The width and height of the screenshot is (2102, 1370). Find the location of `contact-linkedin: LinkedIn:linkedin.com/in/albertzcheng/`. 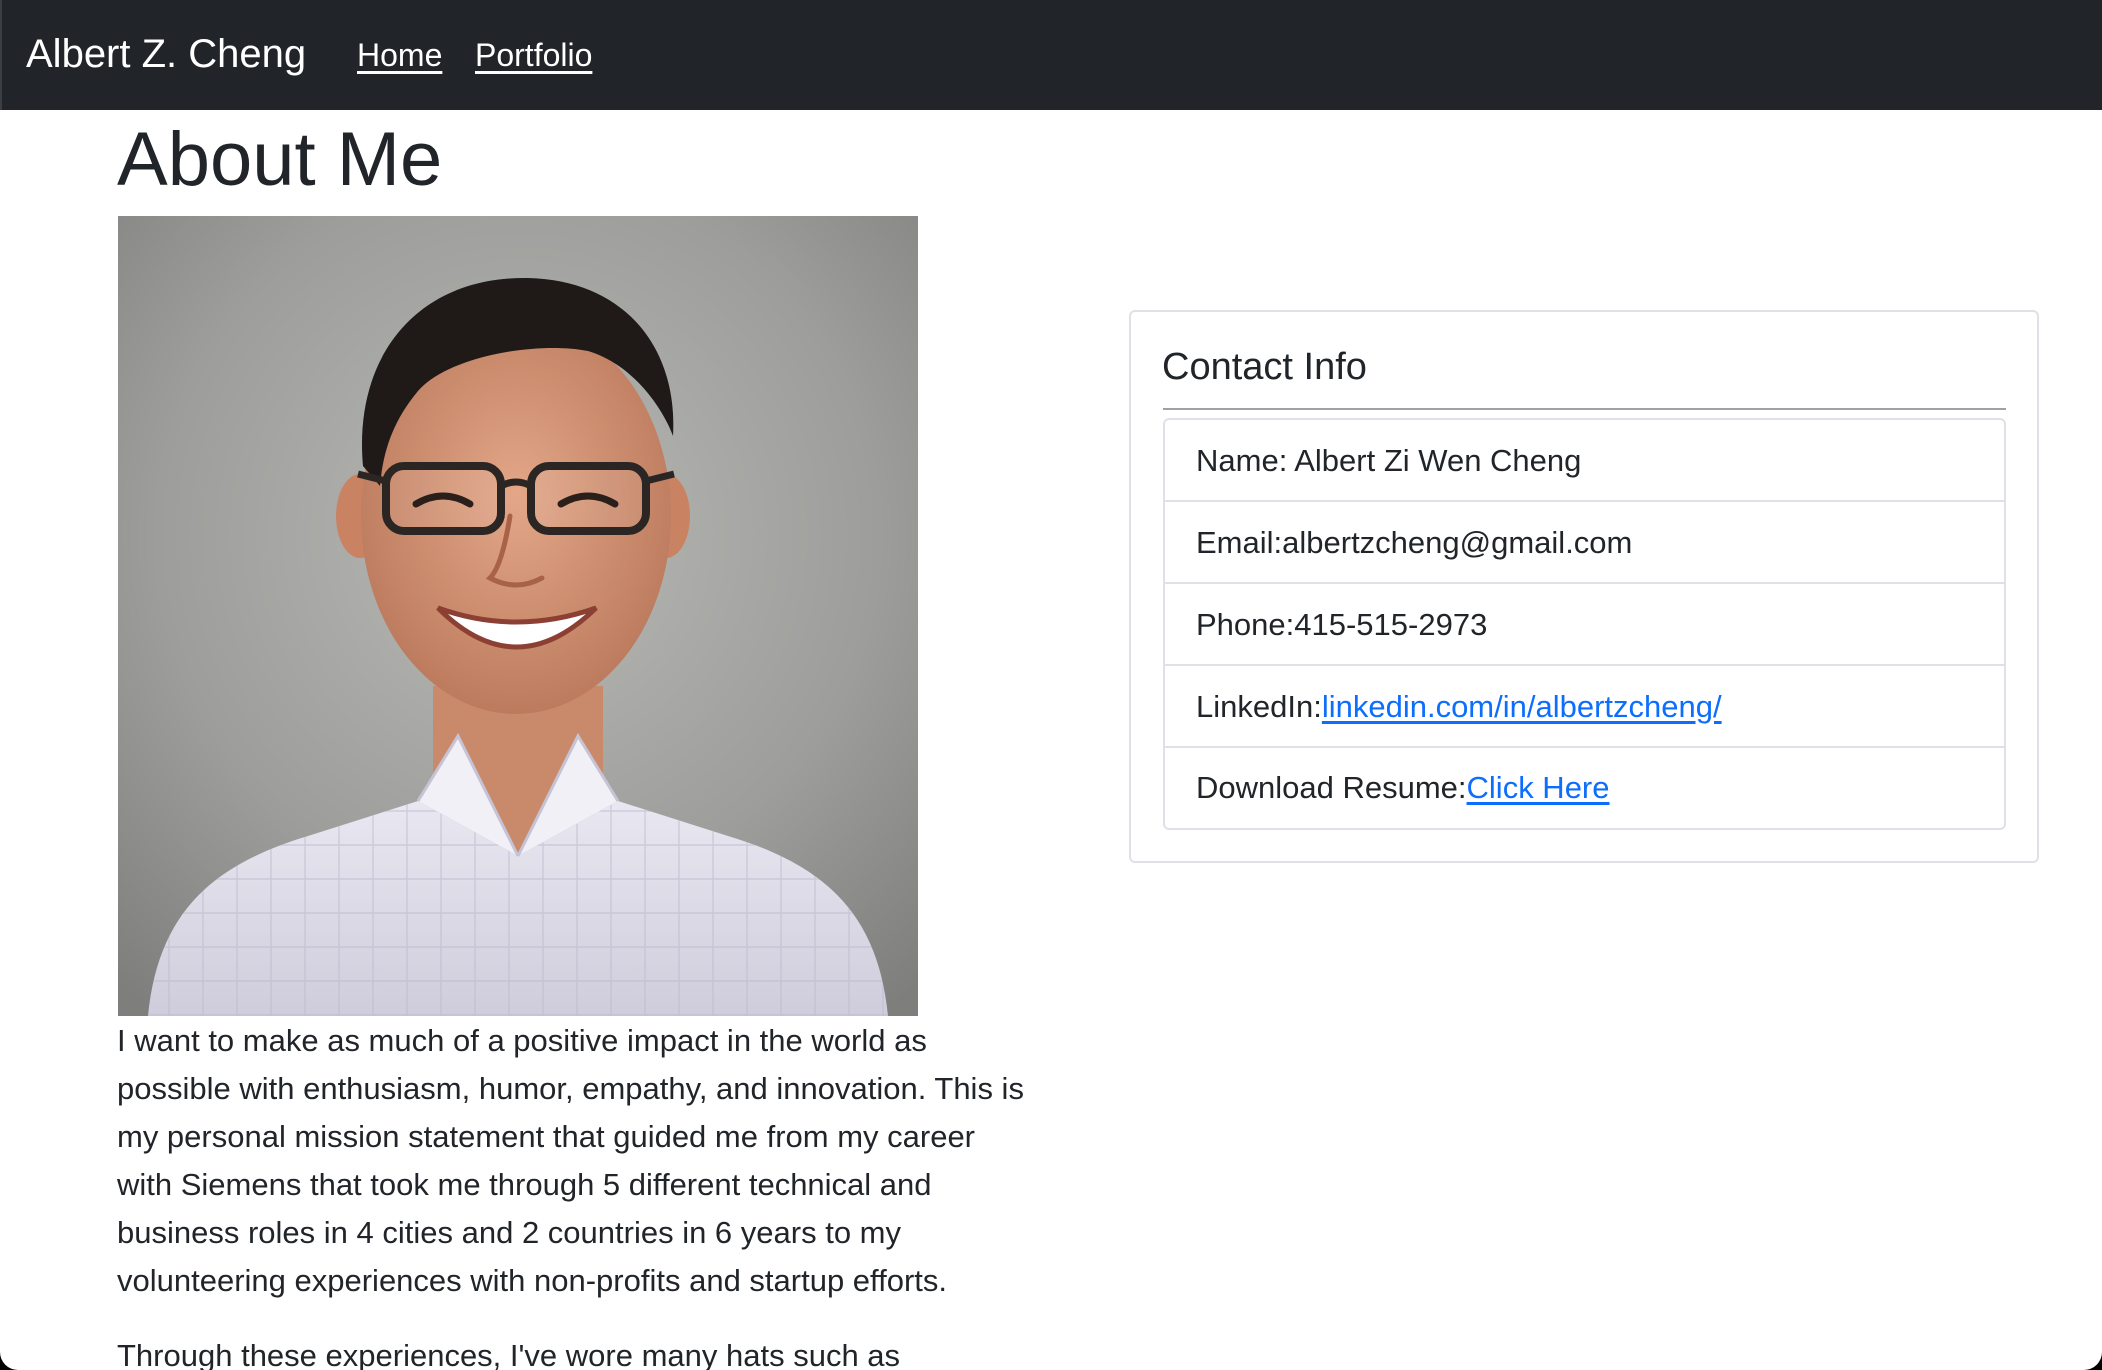

contact-linkedin: LinkedIn:linkedin.com/in/albertzcheng/ is located at coordinates (1584, 707).